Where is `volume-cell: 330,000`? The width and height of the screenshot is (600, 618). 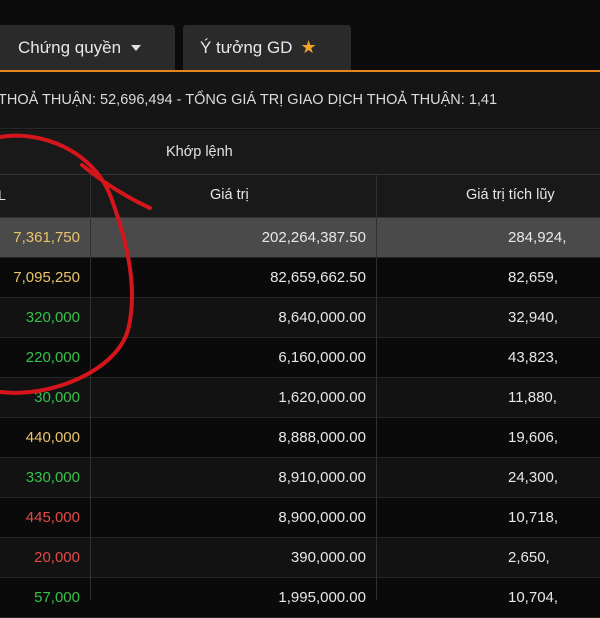
volume-cell: 330,000 is located at coordinates (52, 477).